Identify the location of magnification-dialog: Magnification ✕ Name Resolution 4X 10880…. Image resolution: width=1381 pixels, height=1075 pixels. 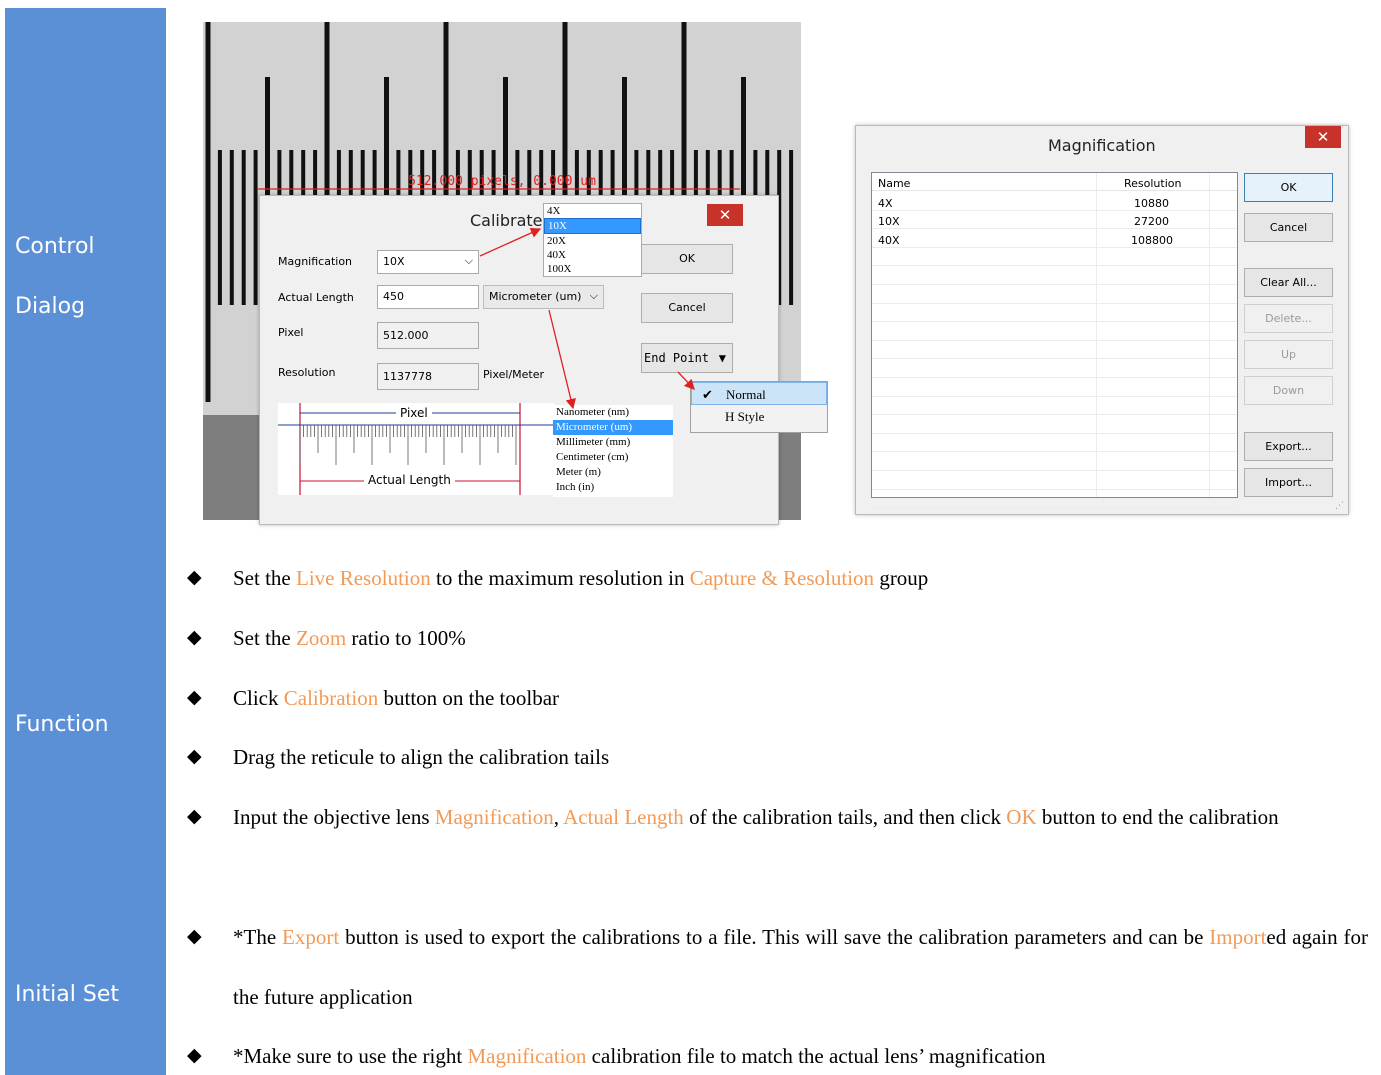
(1102, 320).